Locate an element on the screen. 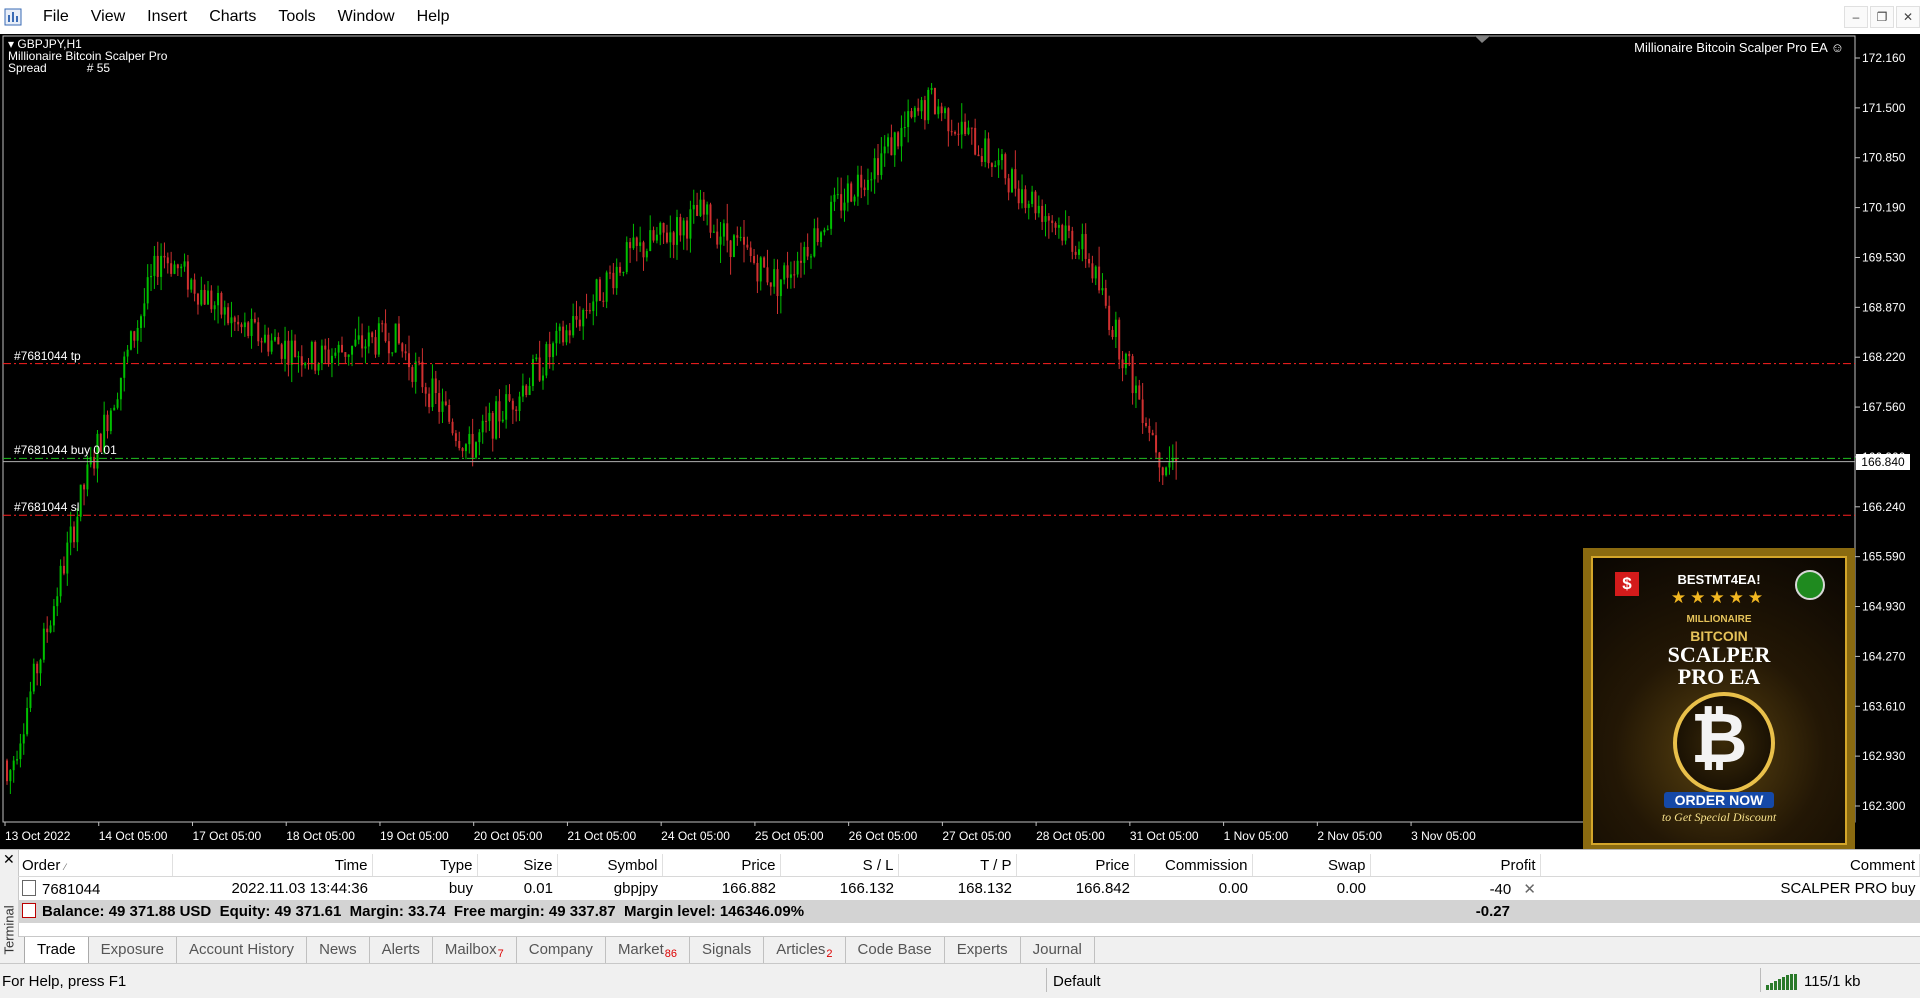 This screenshot has height=998, width=1920. tab-code-base: Code Base is located at coordinates (895, 950).